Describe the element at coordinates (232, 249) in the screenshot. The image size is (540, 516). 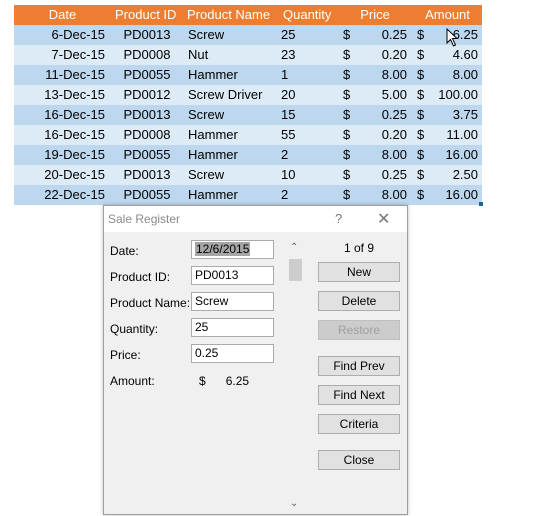
I see `date-field: 12/6/2015` at that location.